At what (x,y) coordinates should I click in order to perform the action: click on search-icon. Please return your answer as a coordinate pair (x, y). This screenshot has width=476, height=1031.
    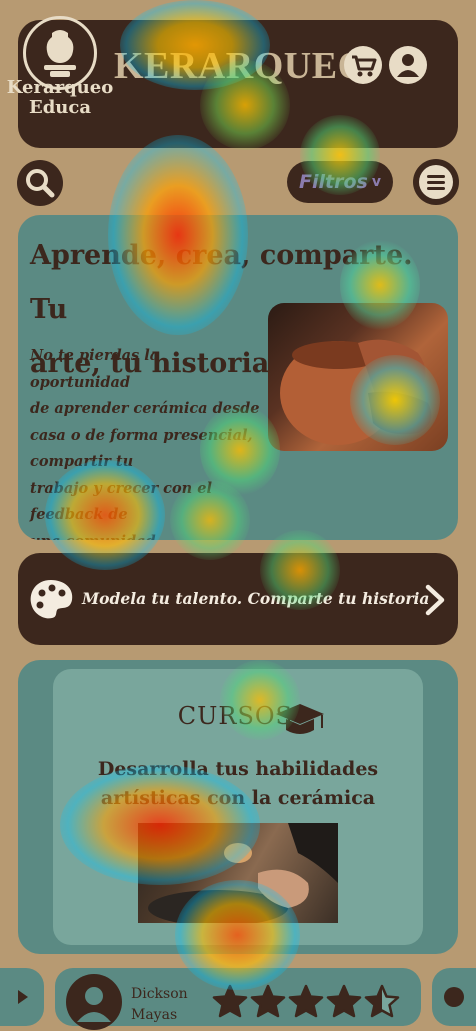
    Looking at the image, I should click on (40, 183).